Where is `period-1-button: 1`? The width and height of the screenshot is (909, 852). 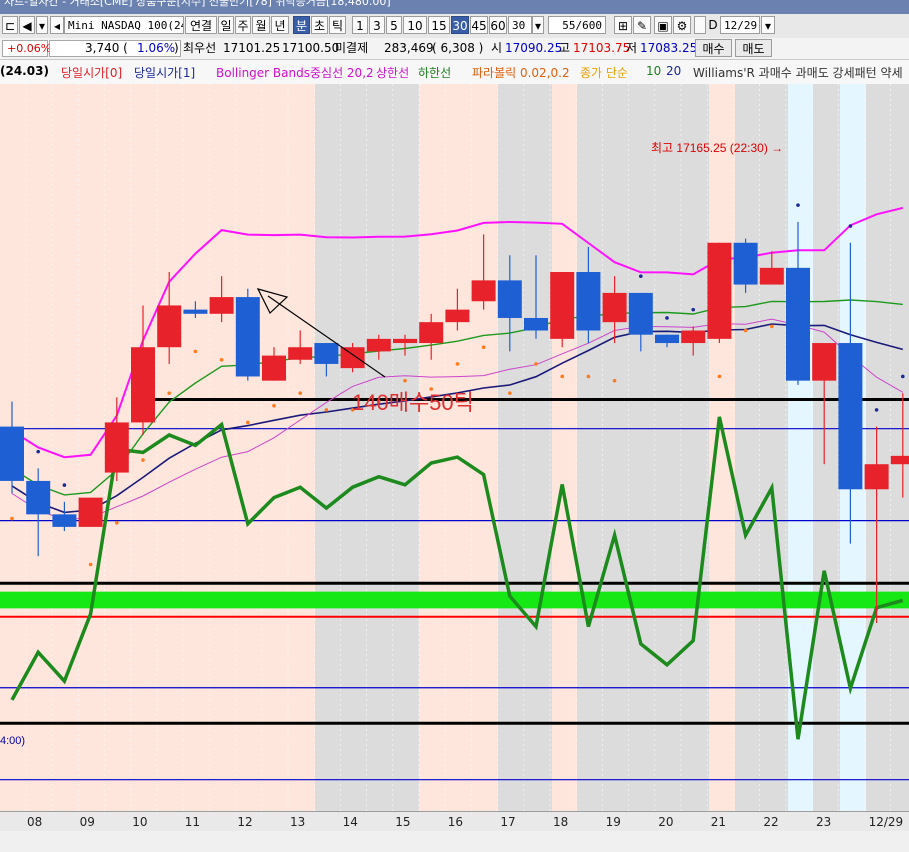 period-1-button: 1 is located at coordinates (360, 25).